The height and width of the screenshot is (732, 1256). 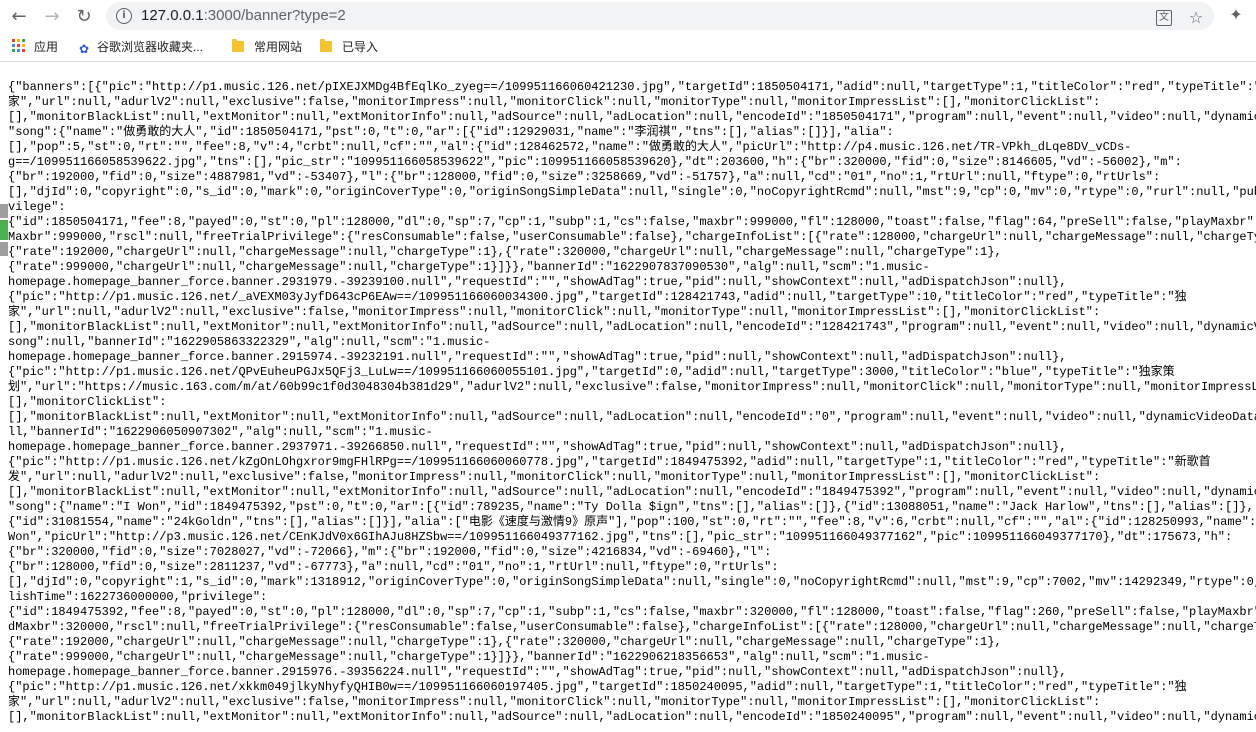 I want to click on bookmark-star-icon: ☆, so click(x=1196, y=18).